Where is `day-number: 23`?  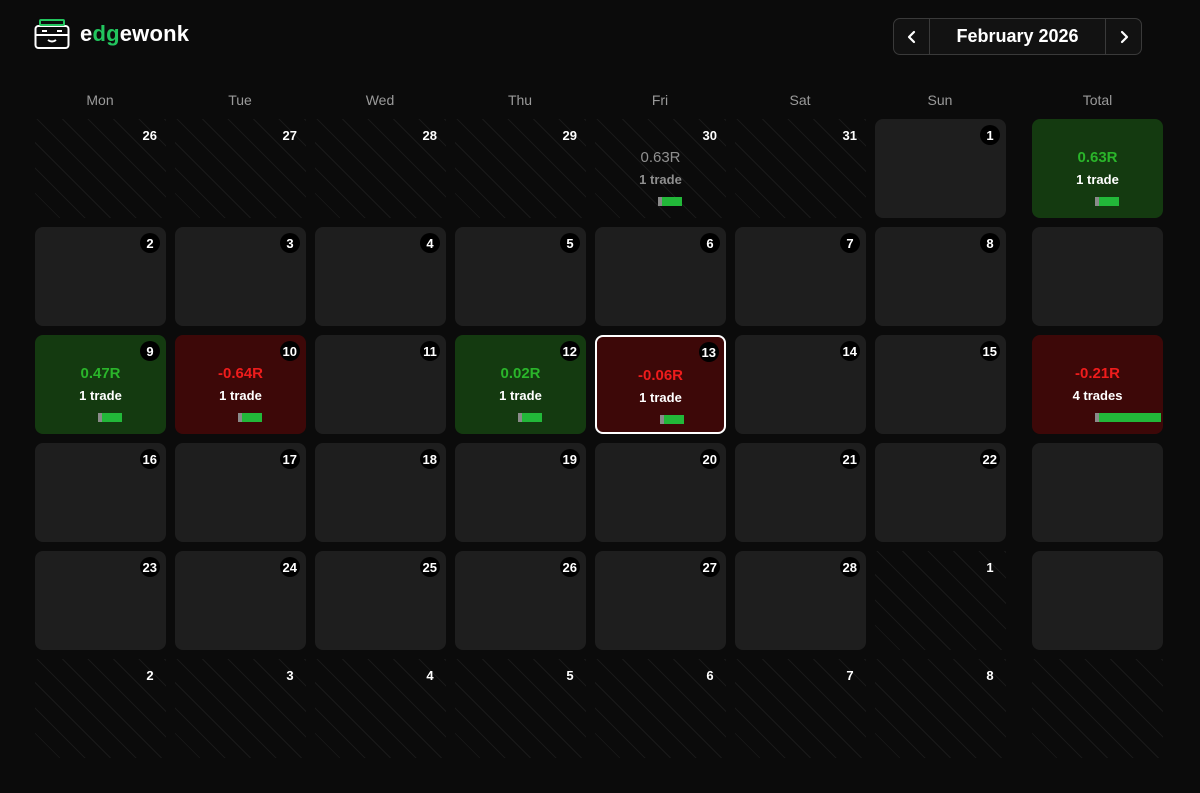
day-number: 23 is located at coordinates (149, 567).